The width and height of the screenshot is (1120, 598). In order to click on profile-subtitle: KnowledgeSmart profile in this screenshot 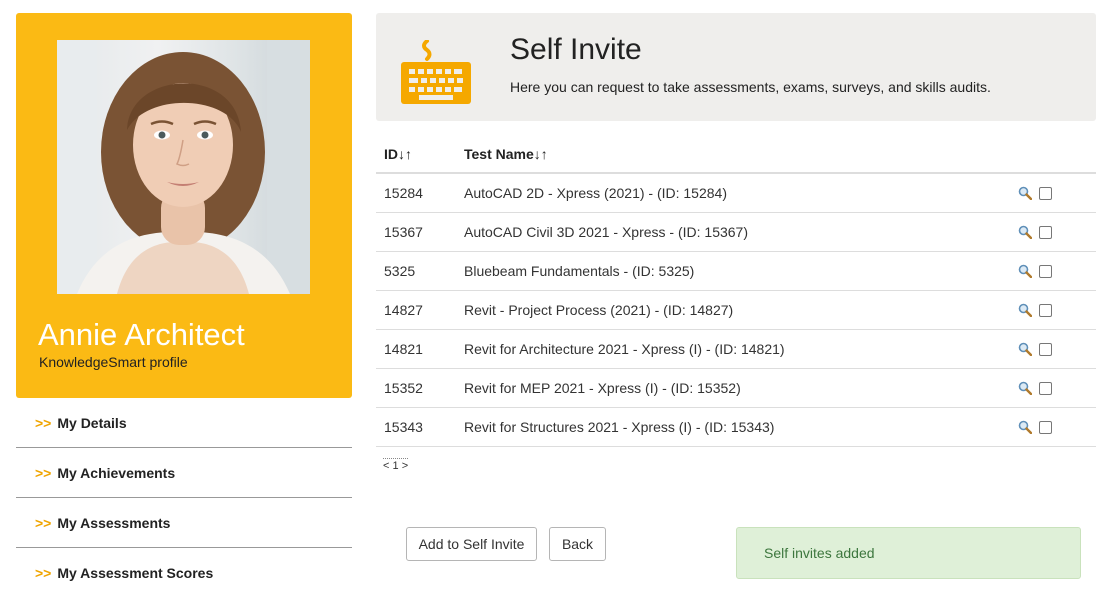, I will do `click(113, 362)`.